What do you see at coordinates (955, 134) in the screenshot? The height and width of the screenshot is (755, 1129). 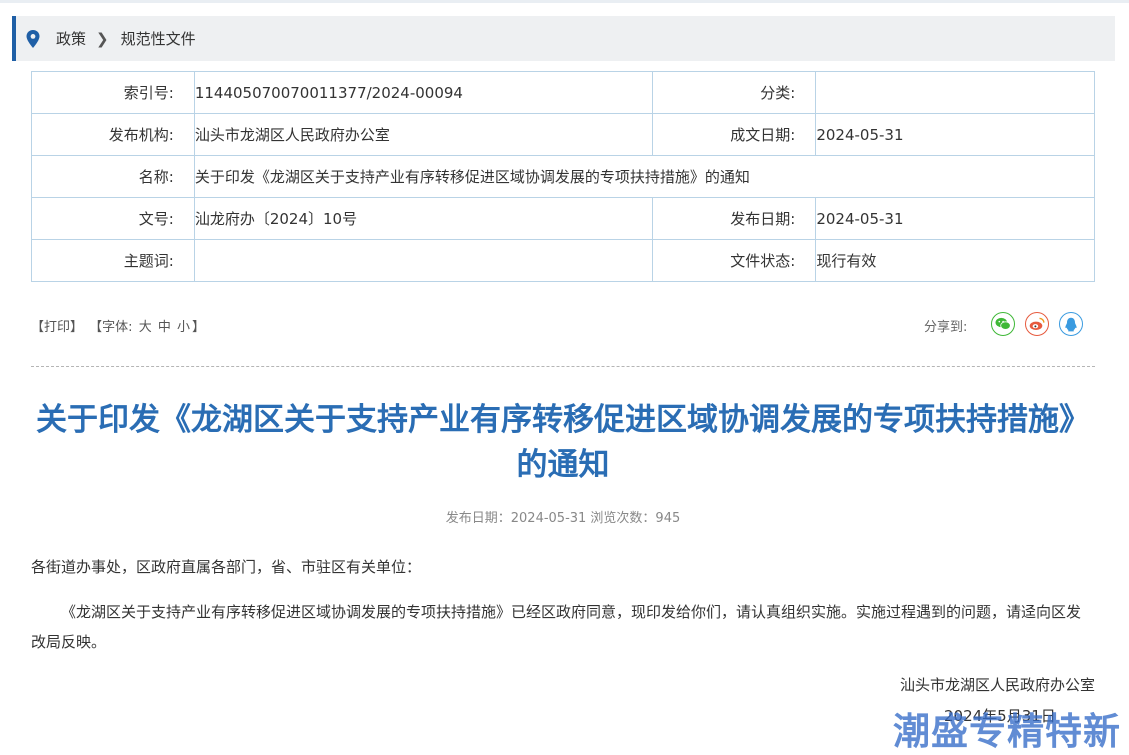 I see `created-date-value: 2024-05-31` at bounding box center [955, 134].